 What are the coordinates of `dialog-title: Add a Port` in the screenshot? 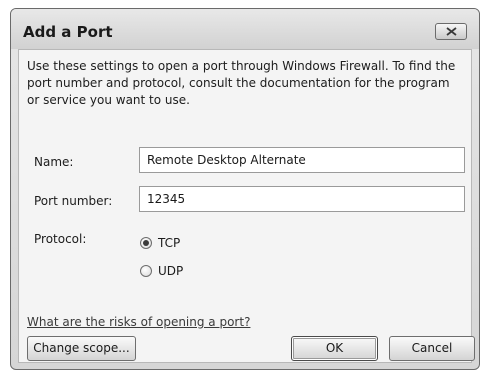 It's located at (68, 32).